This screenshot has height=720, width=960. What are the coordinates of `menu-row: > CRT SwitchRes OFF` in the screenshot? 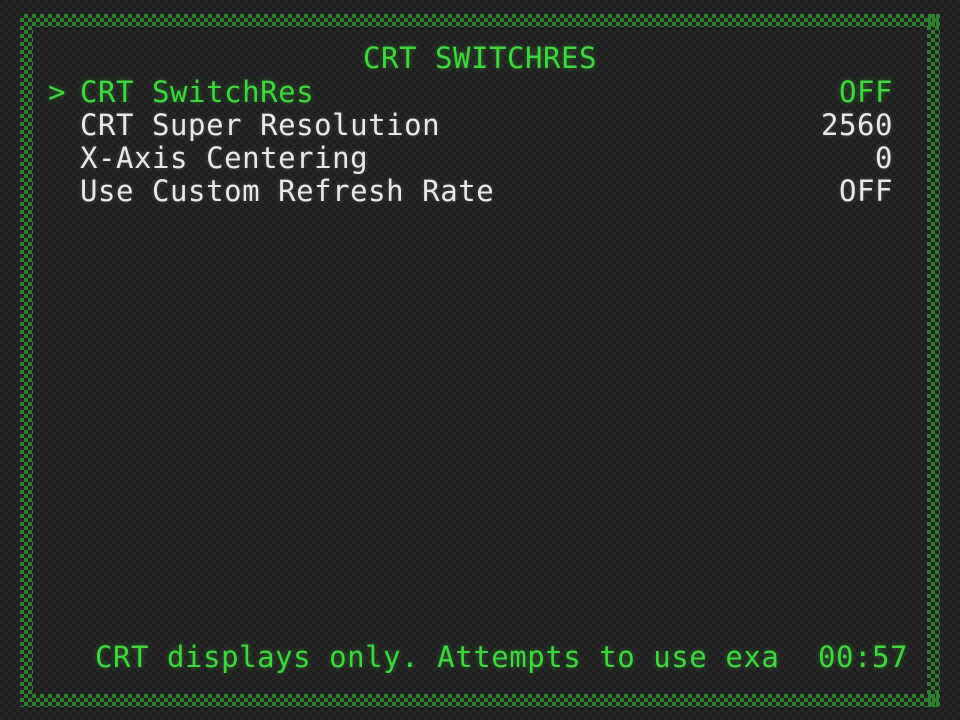 It's located at (480, 94).